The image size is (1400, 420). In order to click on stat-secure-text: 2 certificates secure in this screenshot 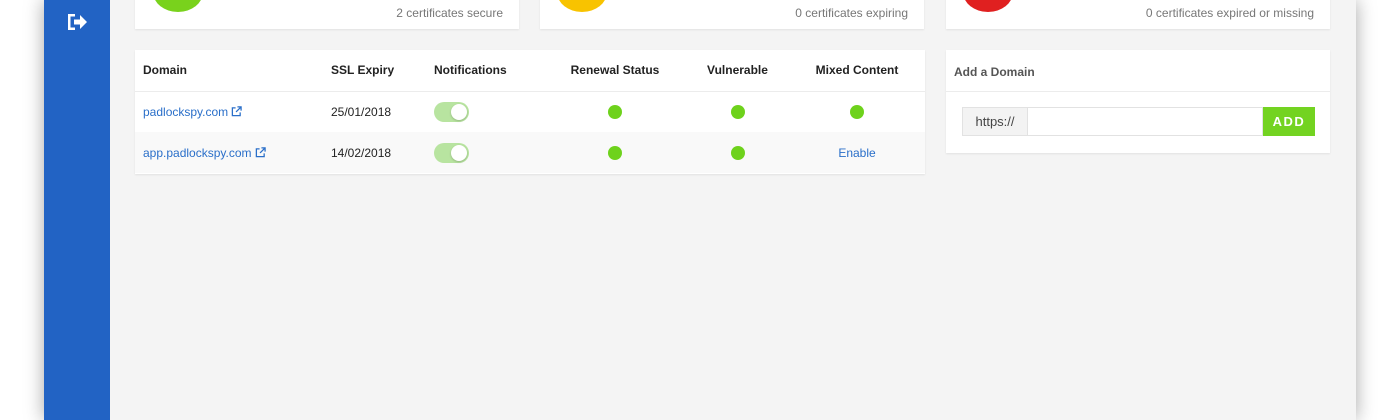, I will do `click(449, 13)`.